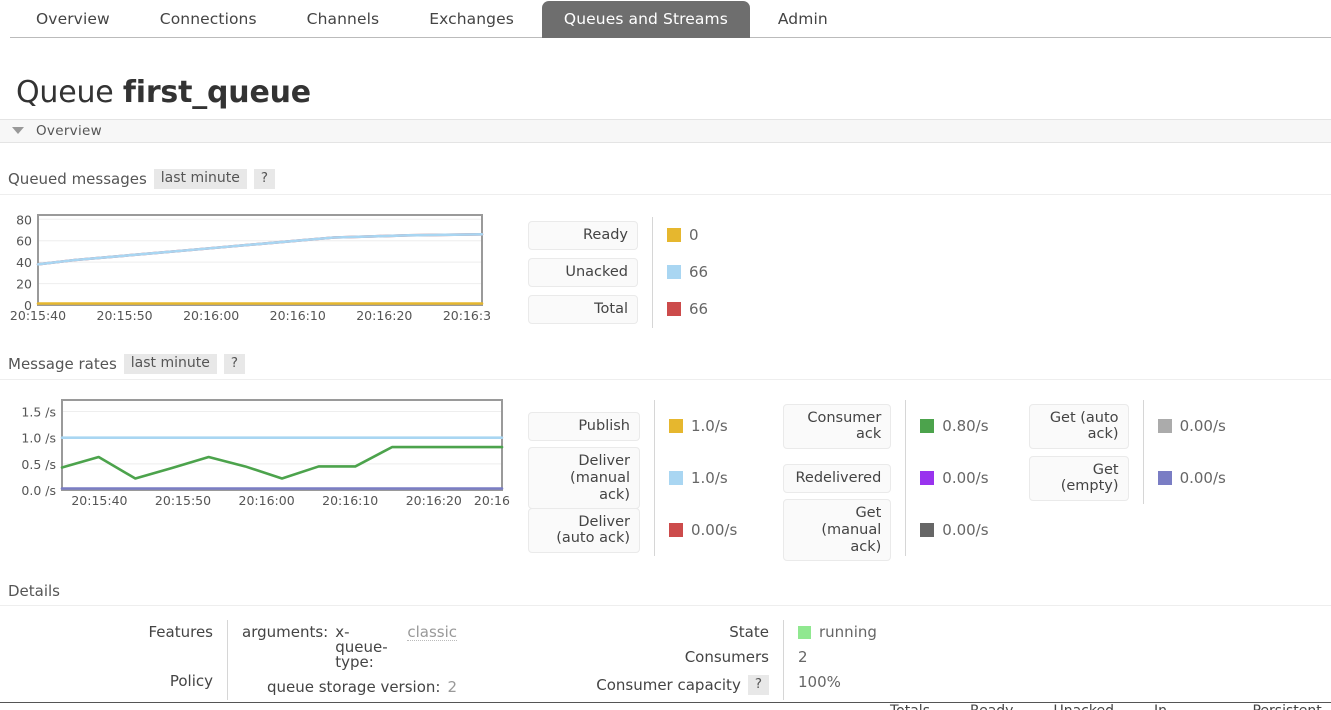  What do you see at coordinates (361, 647) in the screenshot?
I see `arguments-subkey: x-queue-type:` at bounding box center [361, 647].